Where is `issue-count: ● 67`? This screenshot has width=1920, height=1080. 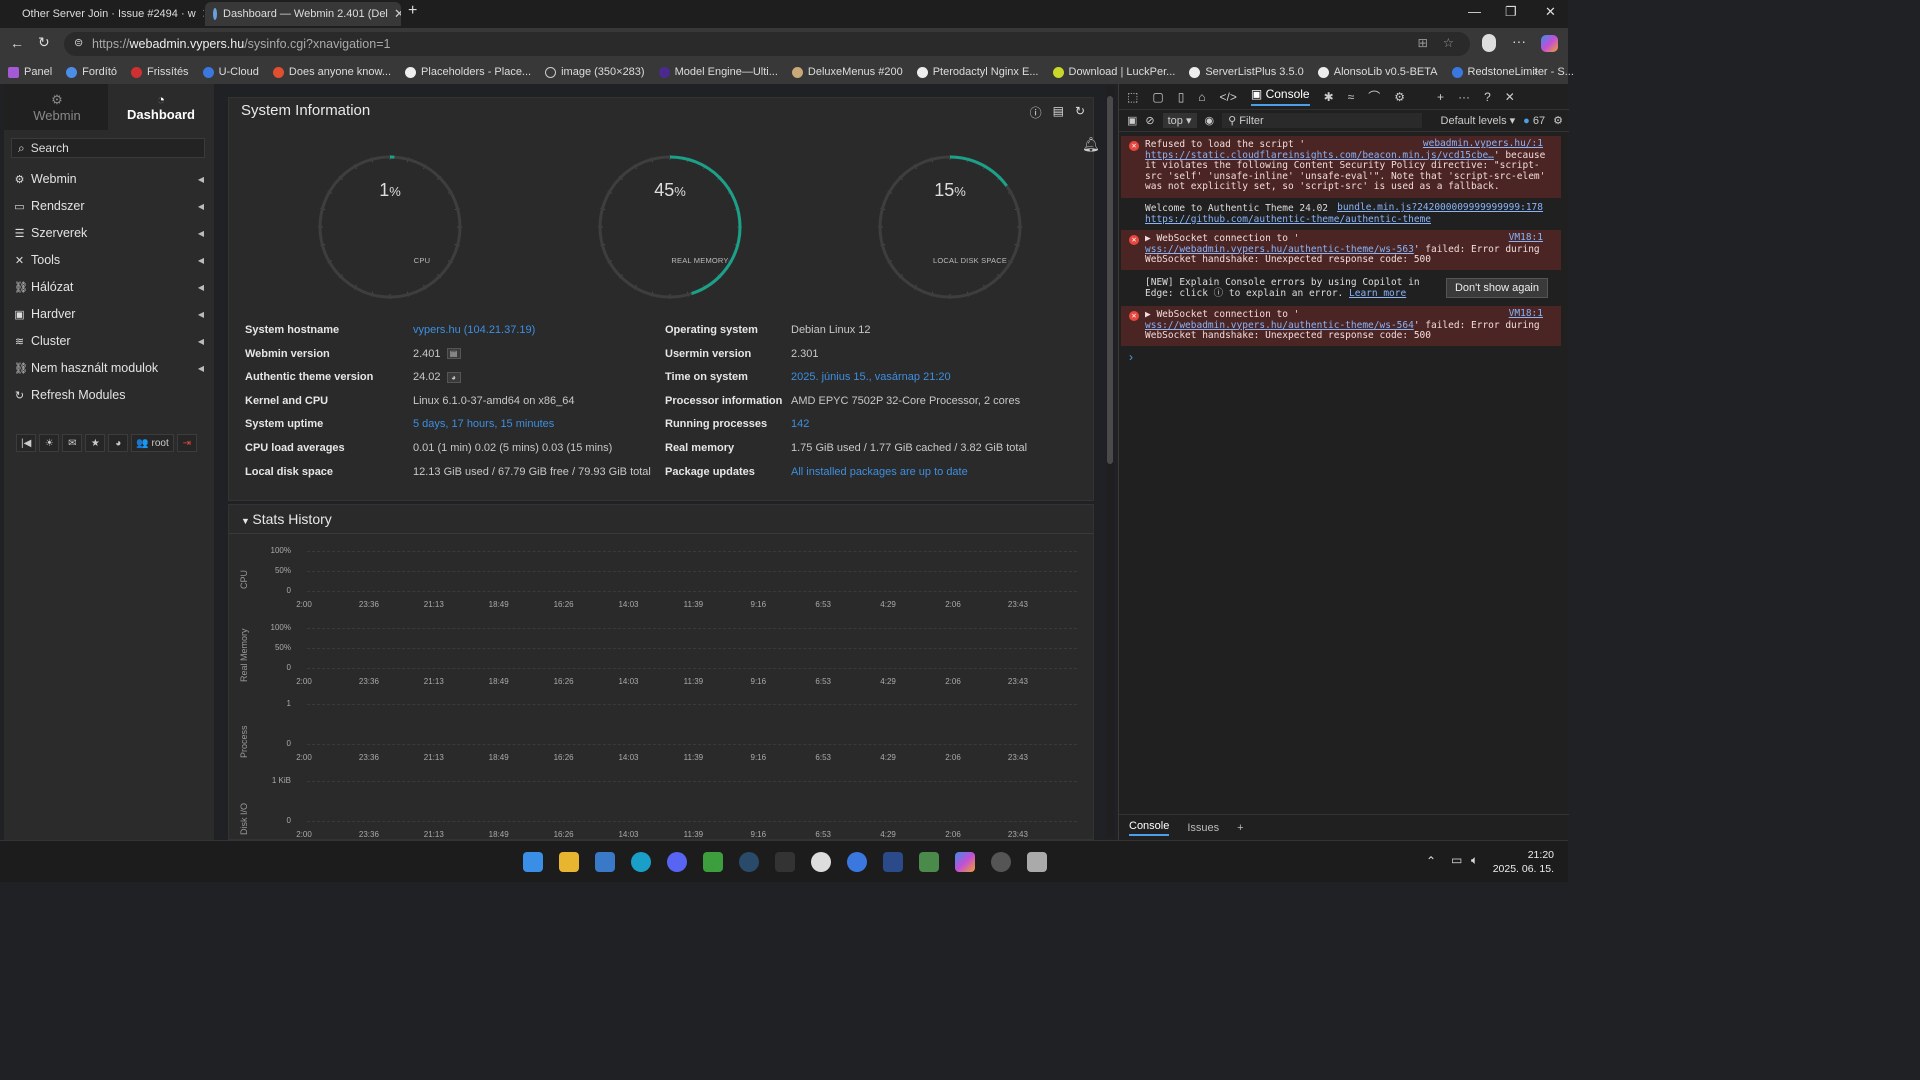 issue-count: ● 67 is located at coordinates (1534, 121).